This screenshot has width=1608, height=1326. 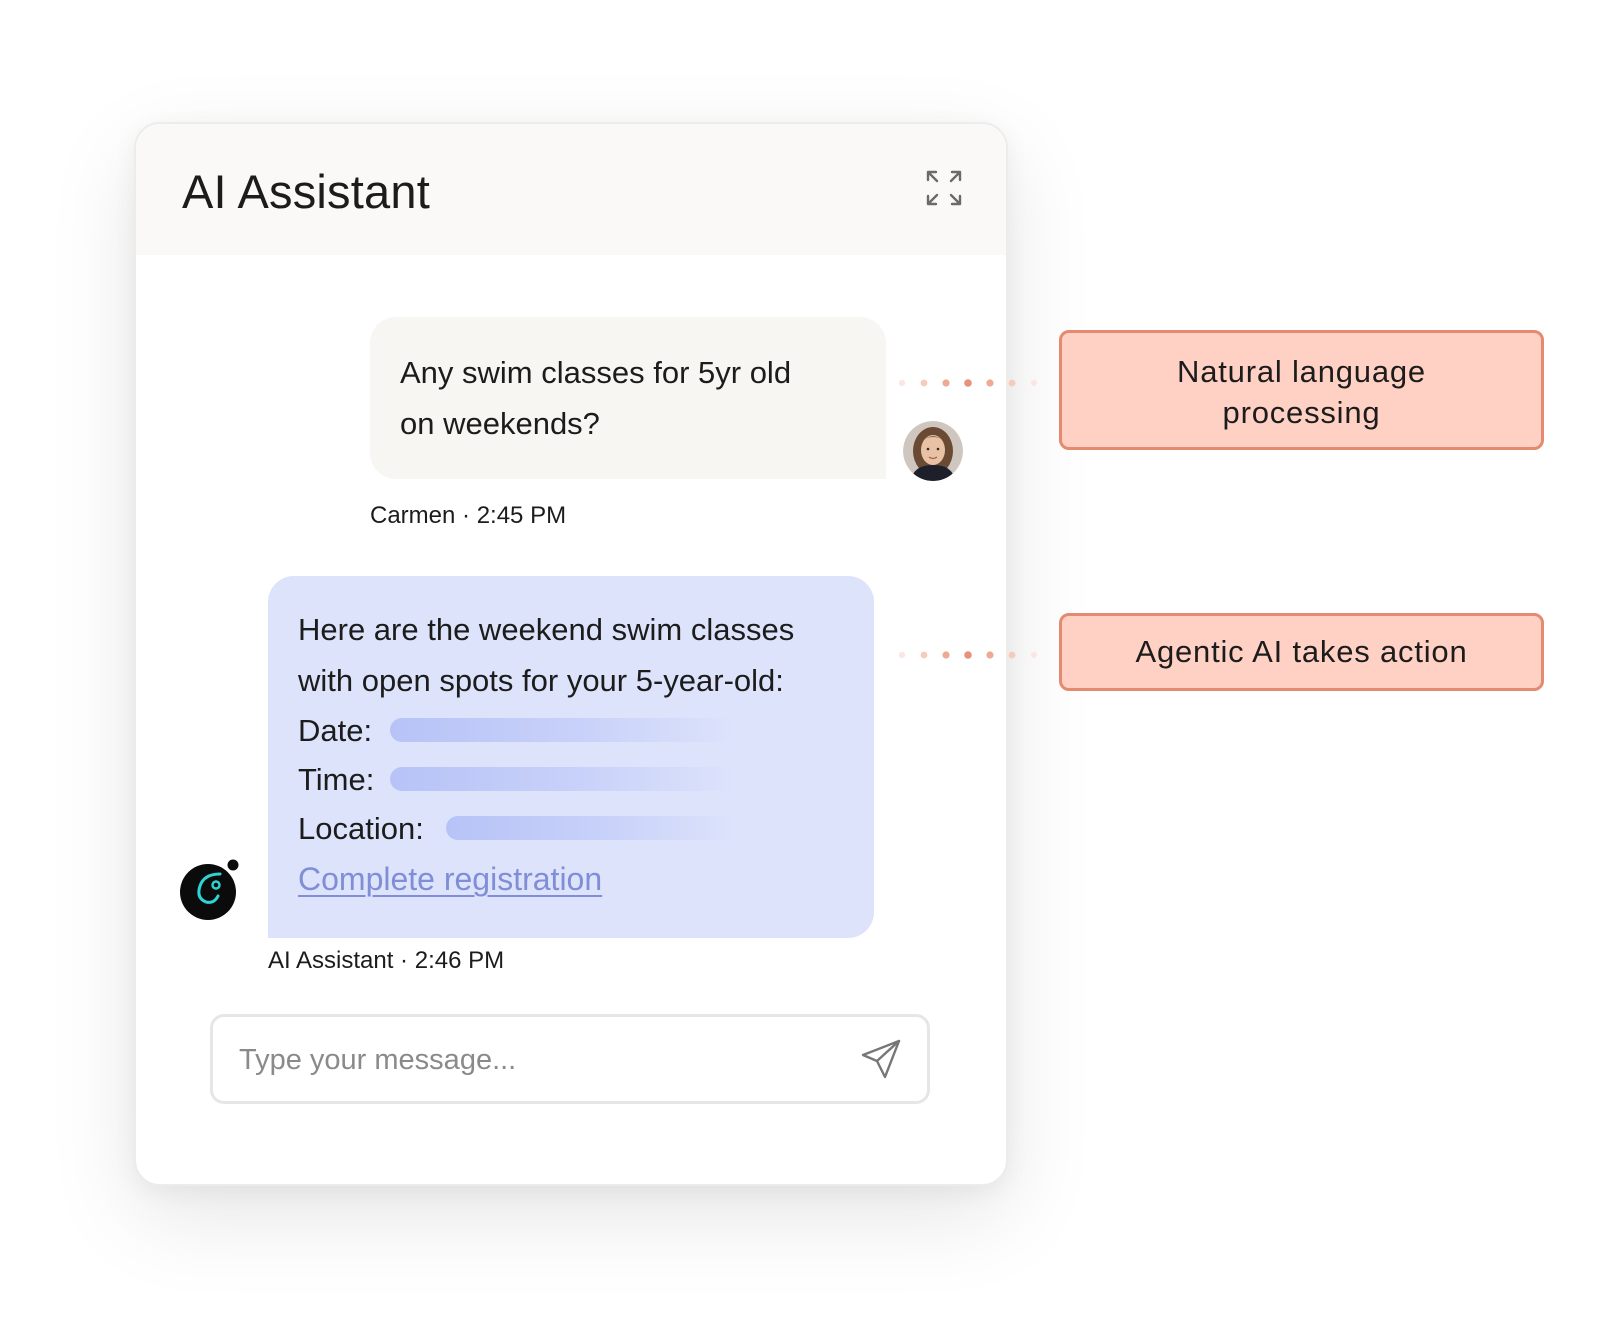 What do you see at coordinates (933, 451) in the screenshot?
I see `user-avatar` at bounding box center [933, 451].